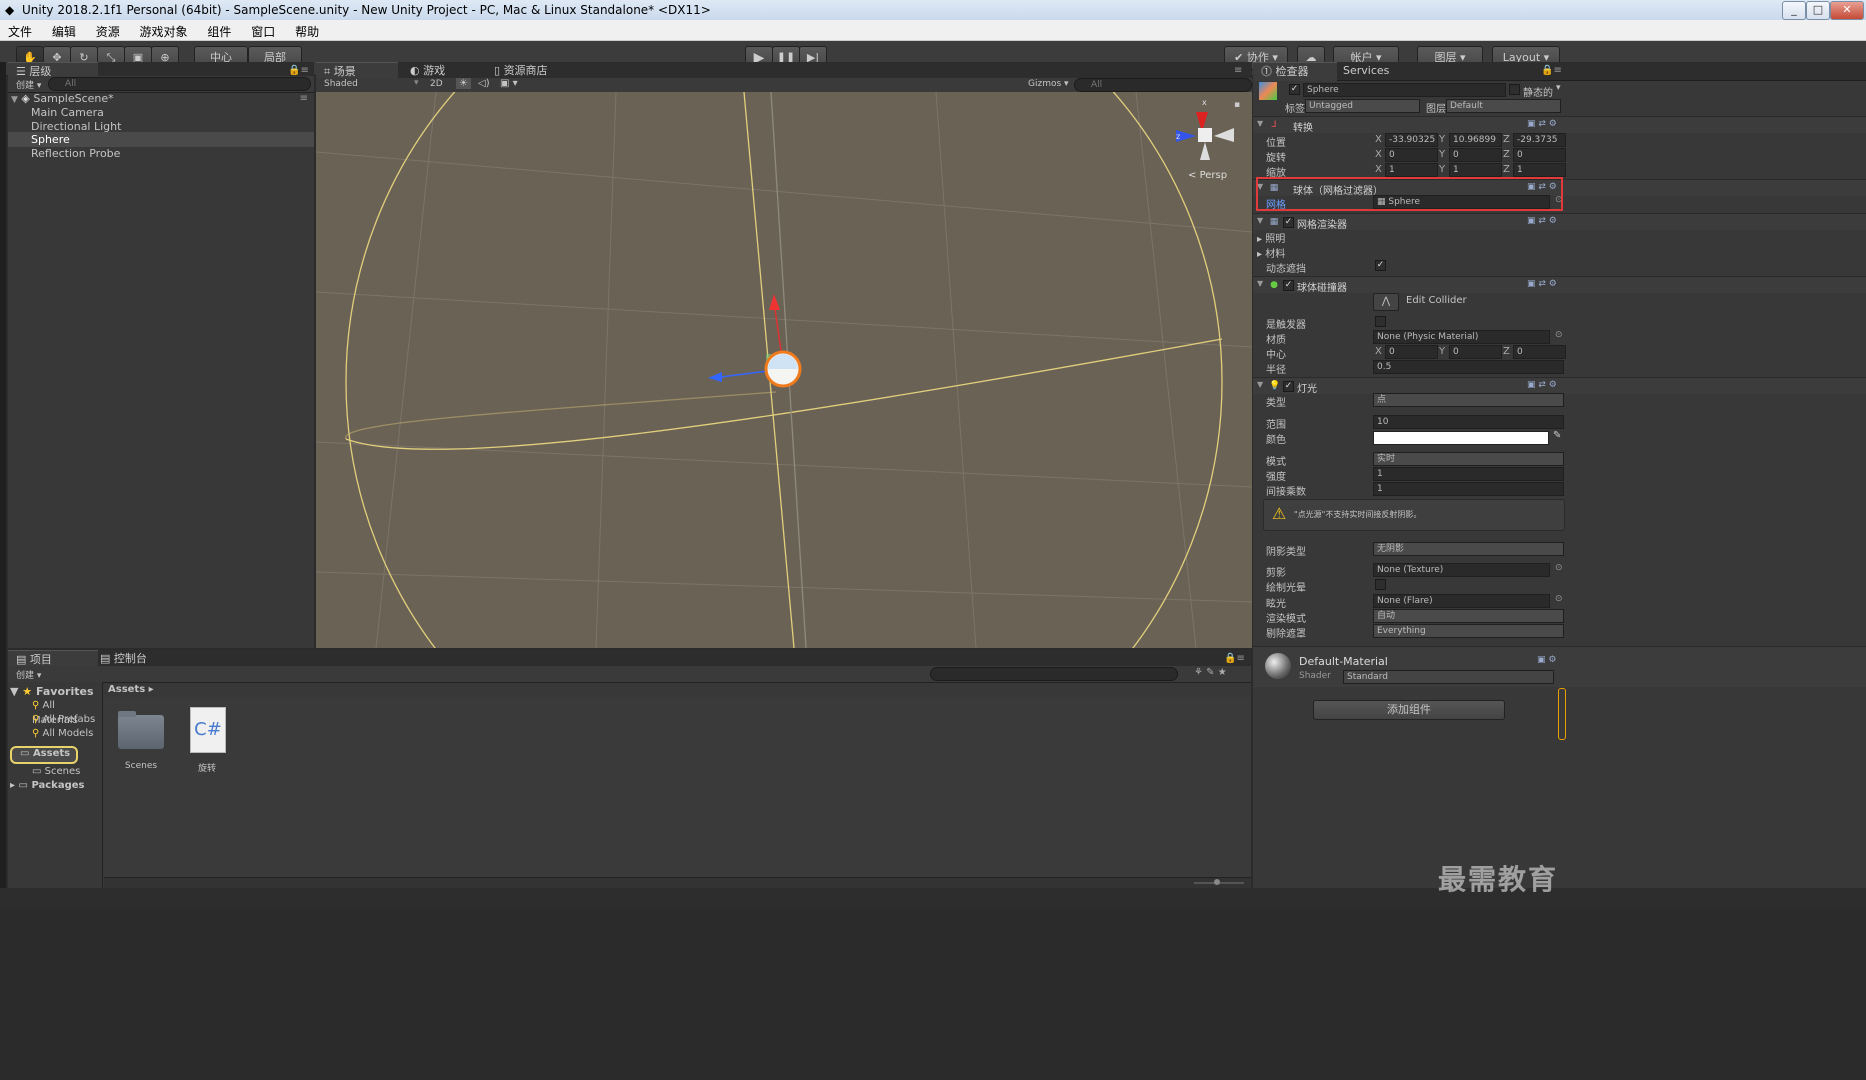 The width and height of the screenshot is (1866, 1080). What do you see at coordinates (1468, 474) in the screenshot?
I see `intensity-field: 1` at bounding box center [1468, 474].